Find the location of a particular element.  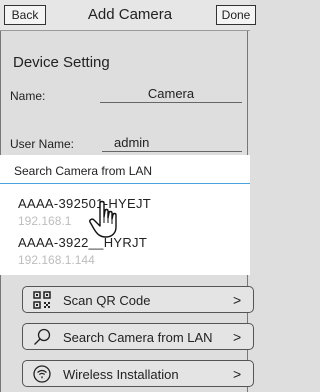

page-title: Add Camera is located at coordinates (130, 14).